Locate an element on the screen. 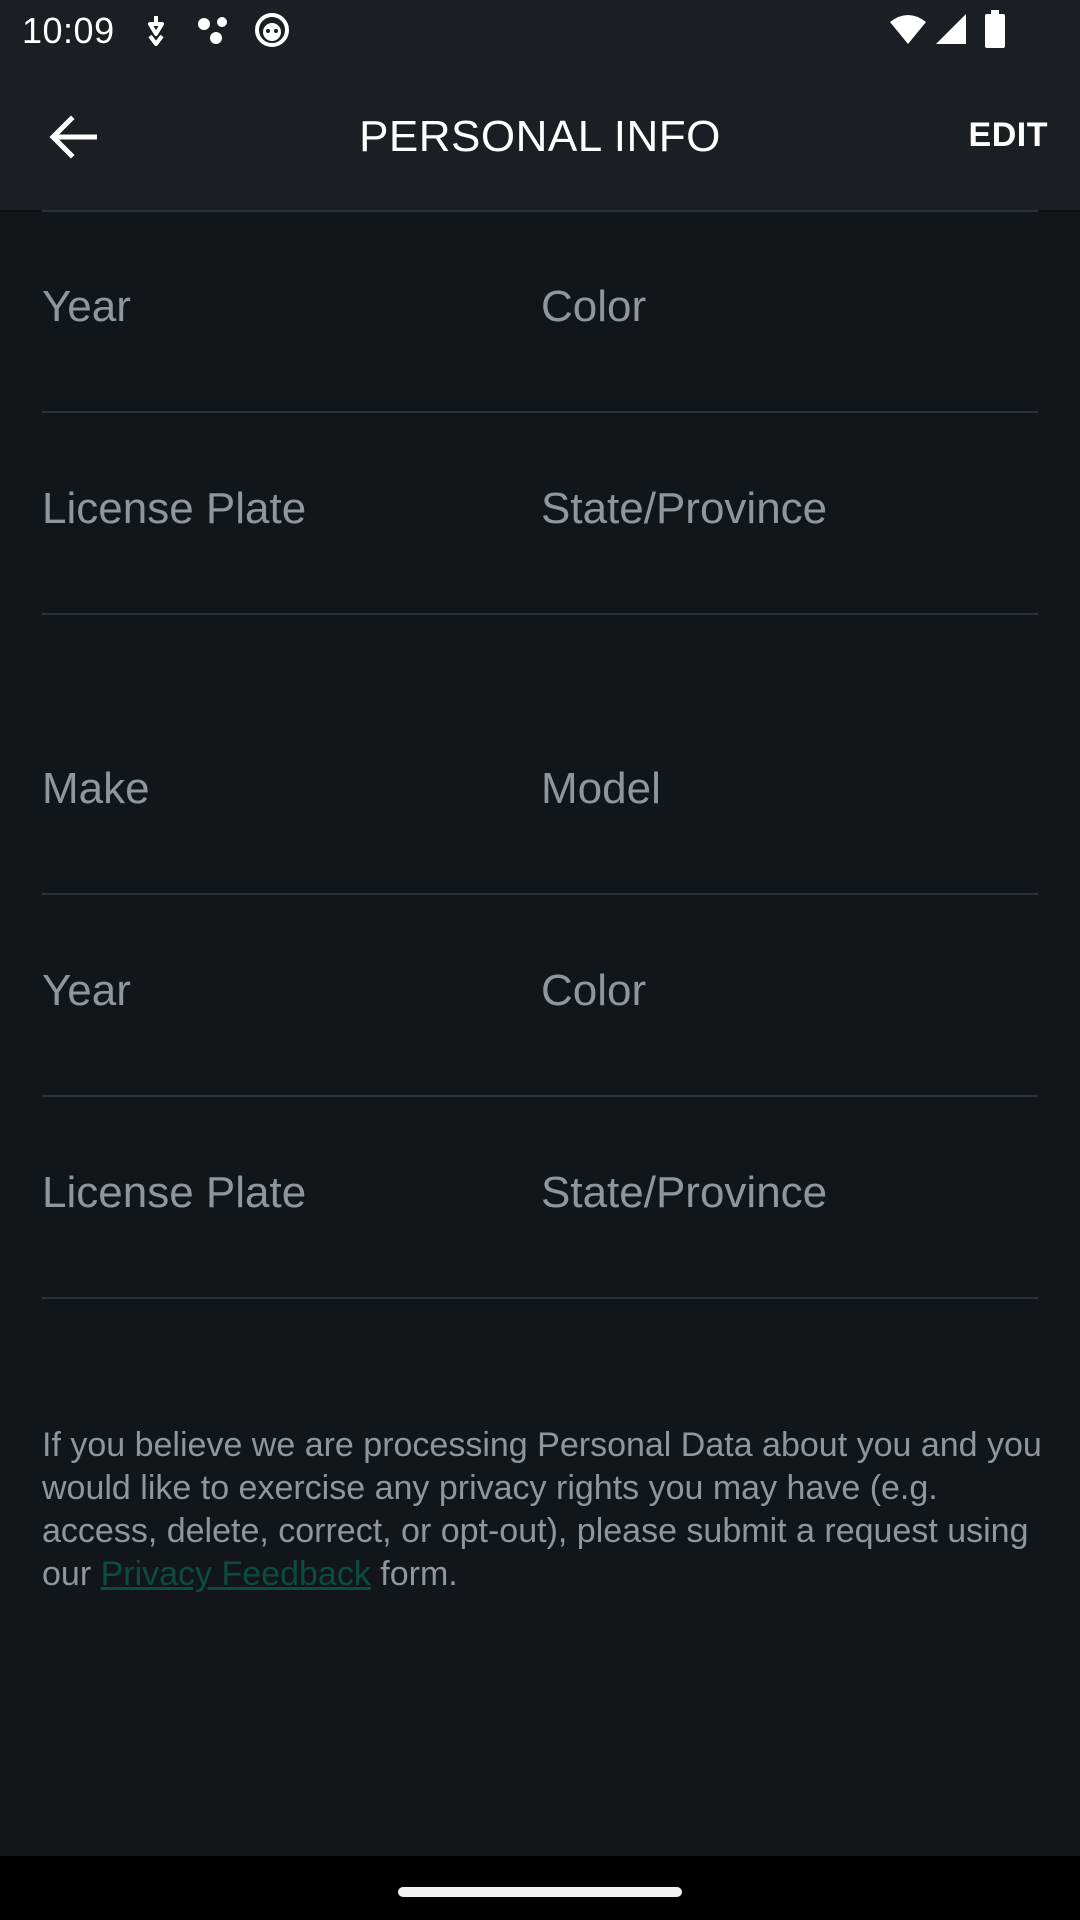 The height and width of the screenshot is (1920, 1080). vehicle-2-state-province-field: State/Province is located at coordinates (684, 1193).